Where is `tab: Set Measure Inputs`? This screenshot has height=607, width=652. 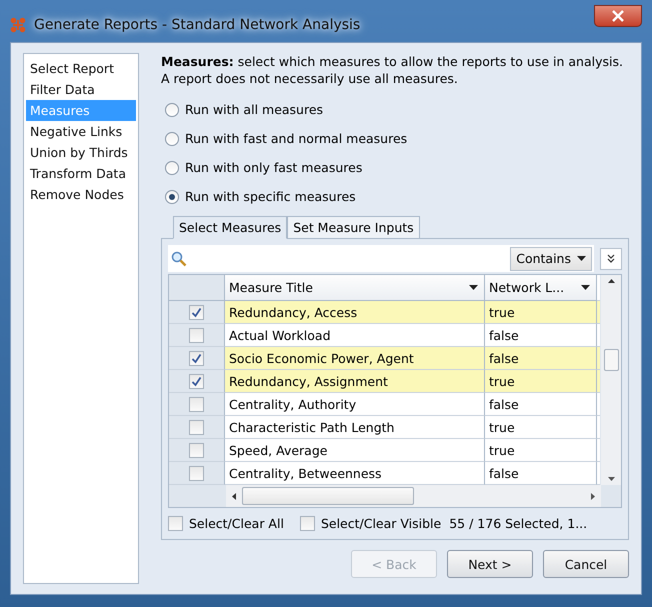 tab: Set Measure Inputs is located at coordinates (353, 227).